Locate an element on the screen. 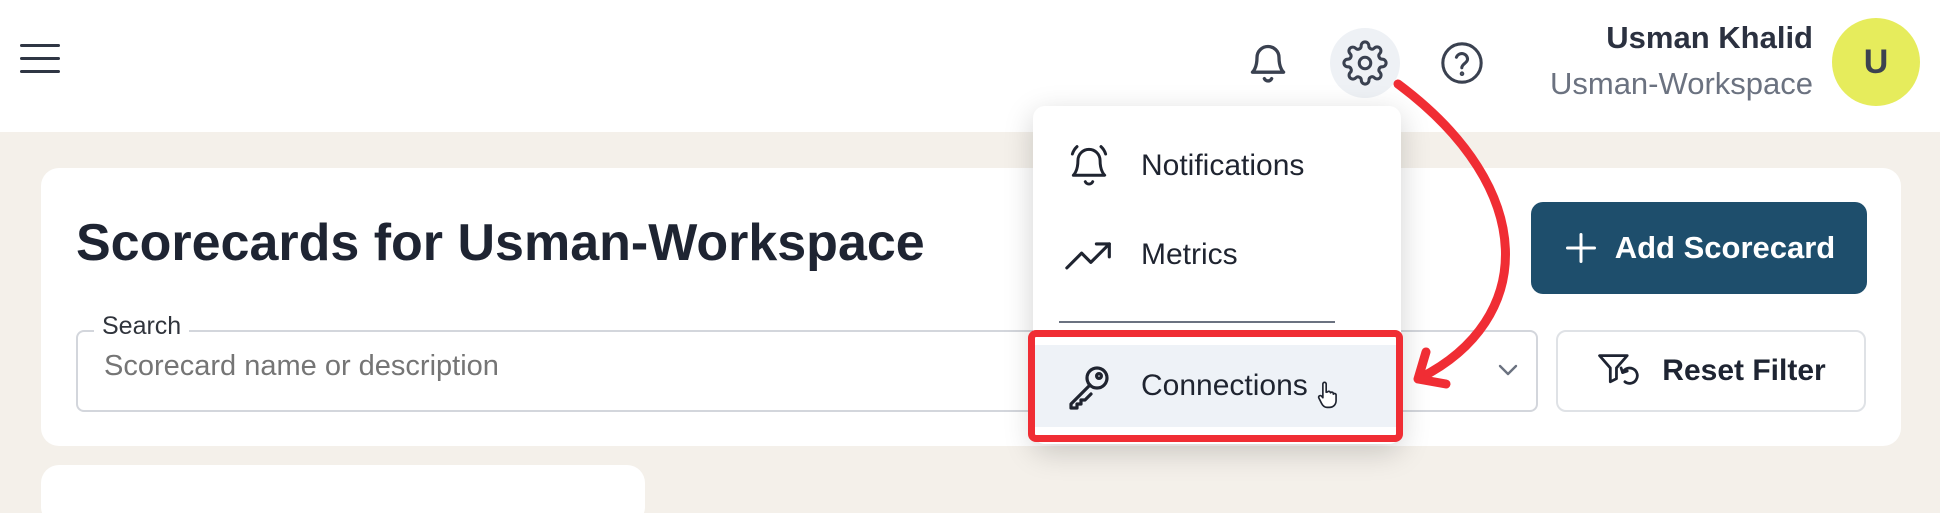 The width and height of the screenshot is (1940, 513). search-input is located at coordinates (504, 366).